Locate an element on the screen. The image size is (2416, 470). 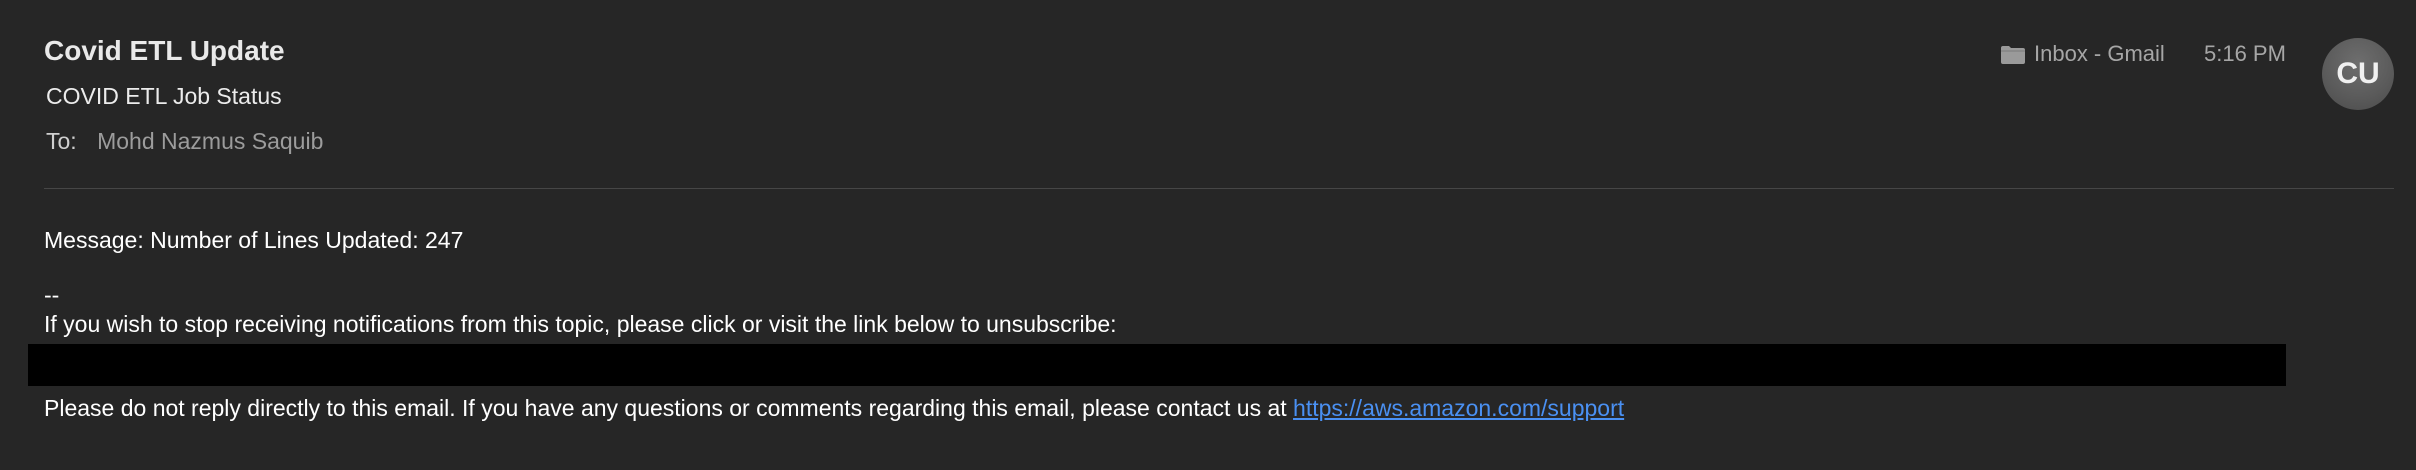
mailbox-name: Inbox - Gmail is located at coordinates (2099, 53).